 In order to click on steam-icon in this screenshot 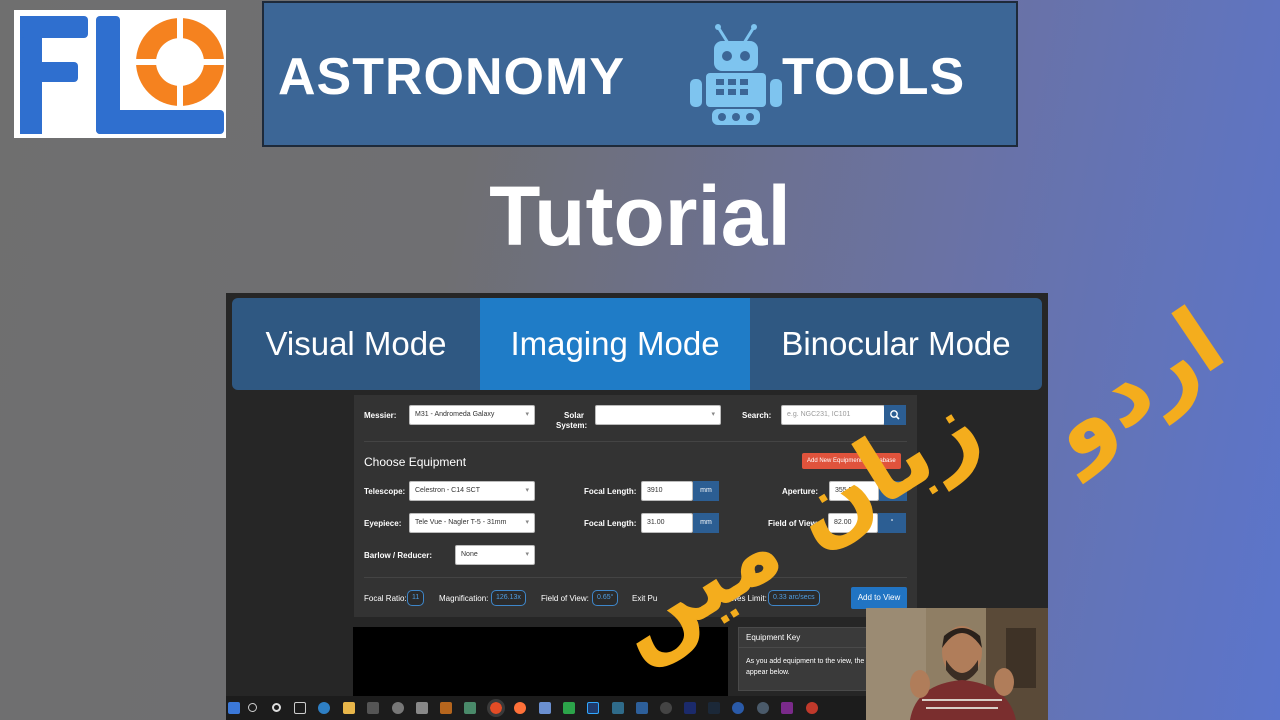, I will do `click(714, 708)`.